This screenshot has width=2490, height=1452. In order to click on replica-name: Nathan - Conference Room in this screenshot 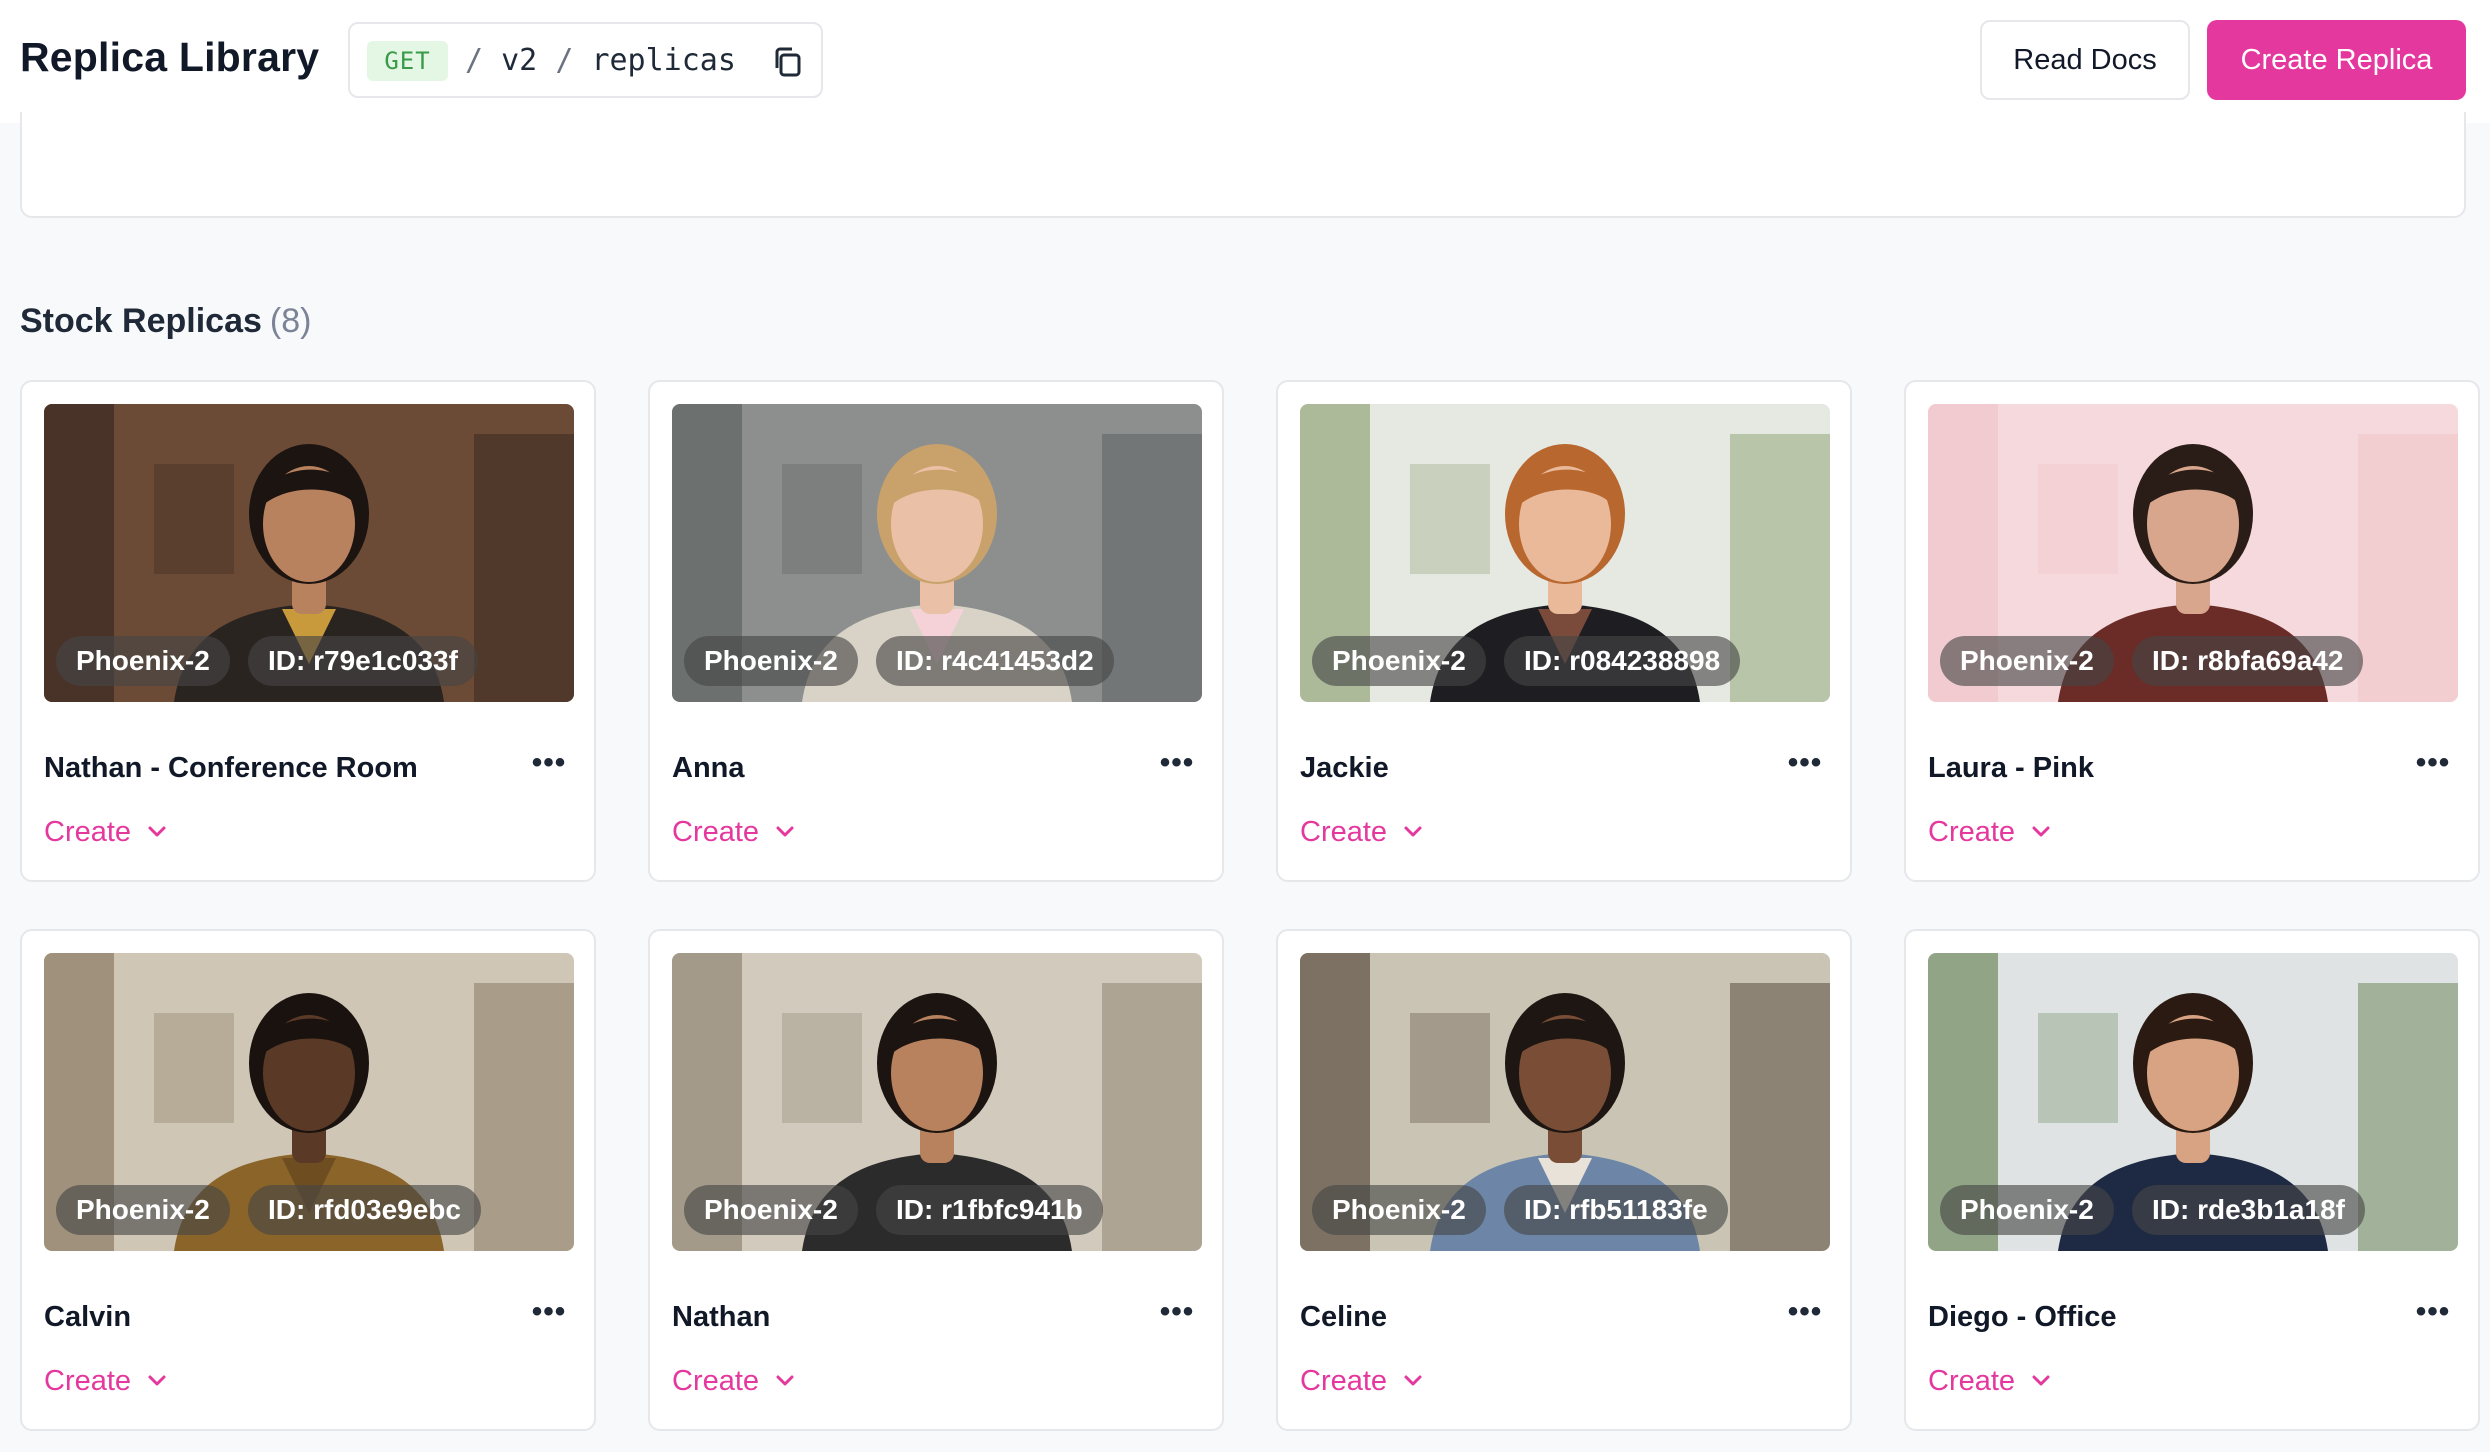, I will do `click(231, 768)`.